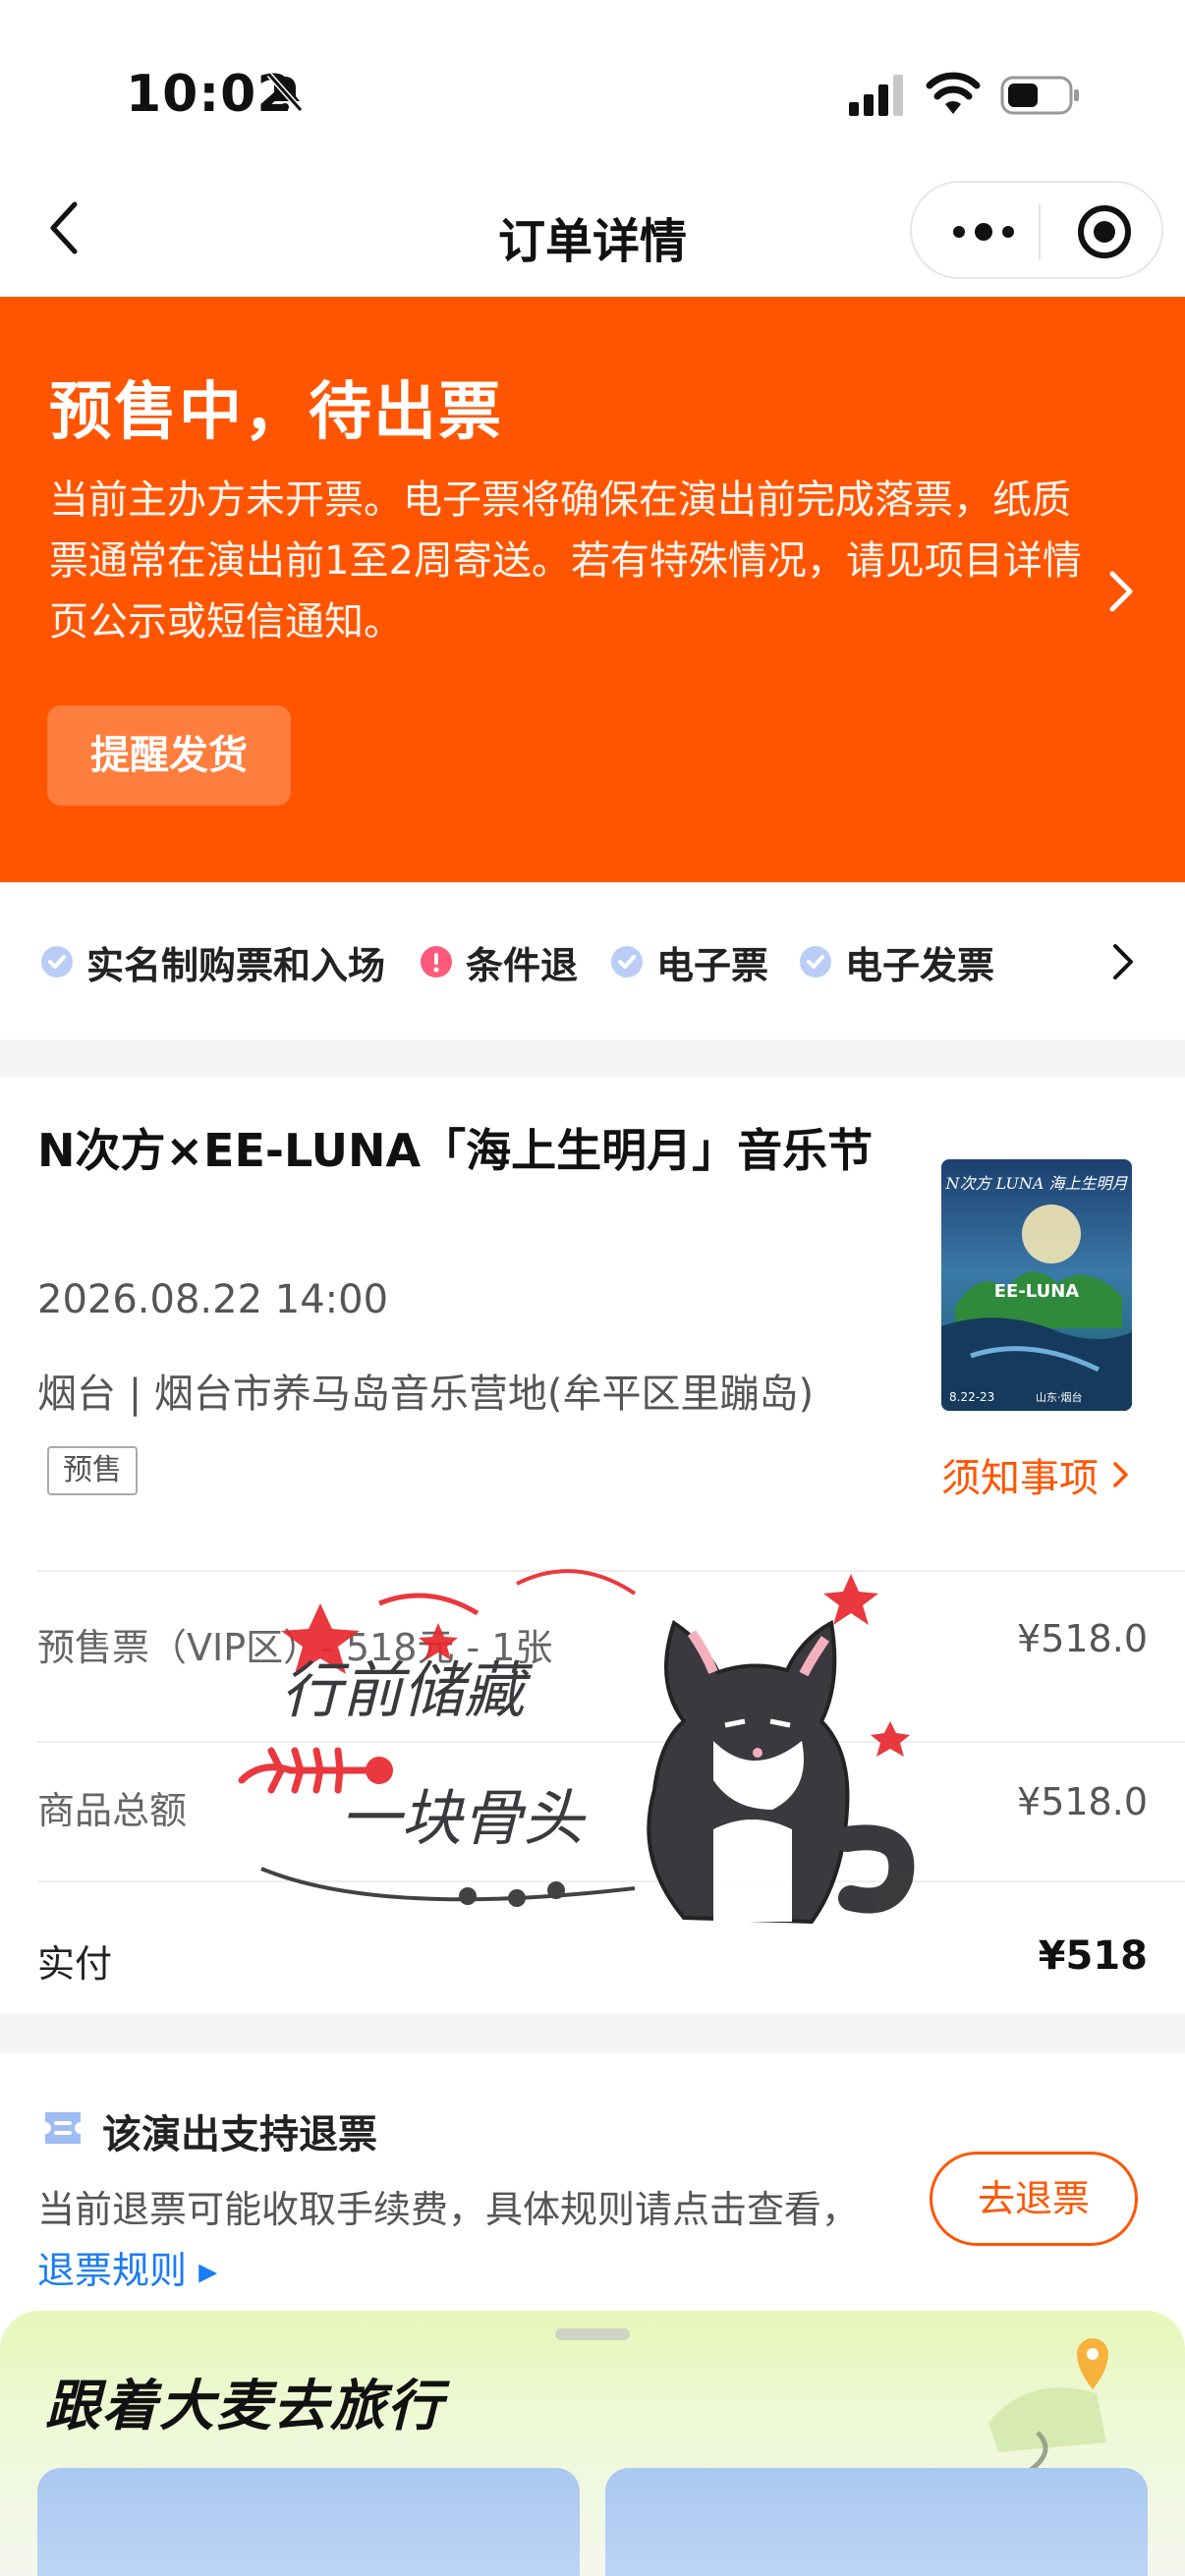 Image resolution: width=1185 pixels, height=2576 pixels. What do you see at coordinates (112, 2270) in the screenshot?
I see `refund-rule-link: 退票规则` at bounding box center [112, 2270].